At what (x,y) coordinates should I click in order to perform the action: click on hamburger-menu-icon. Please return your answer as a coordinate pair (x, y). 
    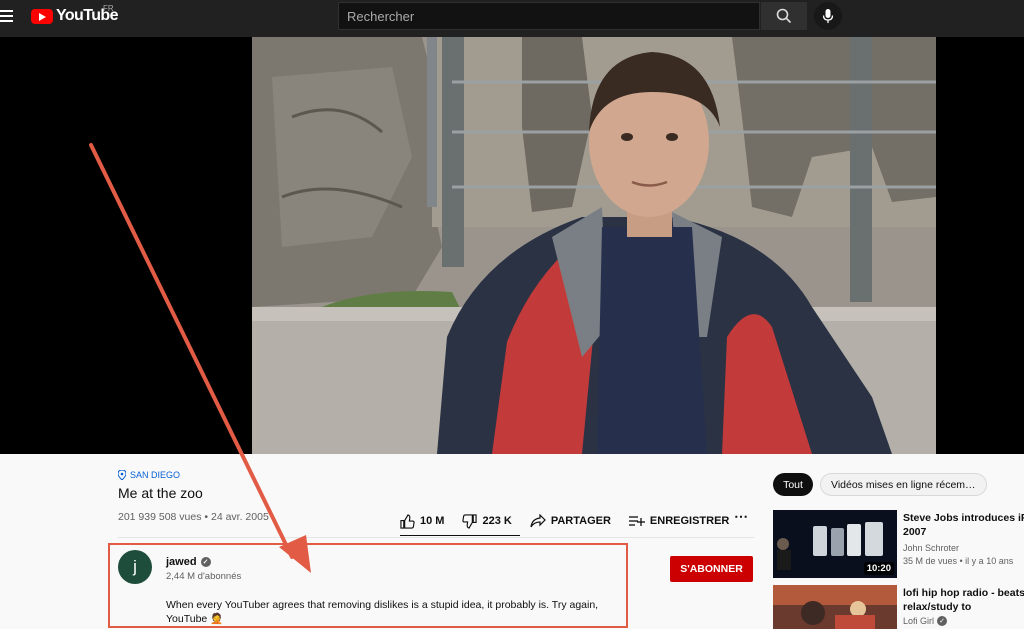
    Looking at the image, I should click on (7, 17).